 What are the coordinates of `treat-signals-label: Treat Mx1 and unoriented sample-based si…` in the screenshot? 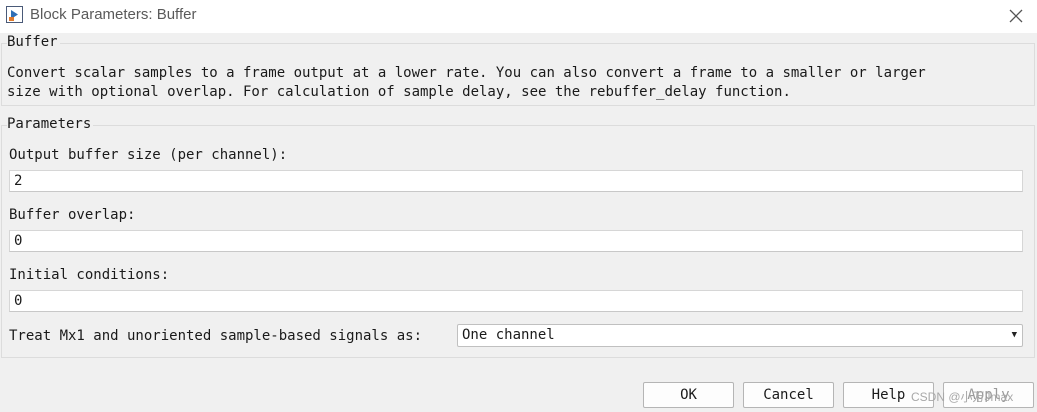 It's located at (216, 336).